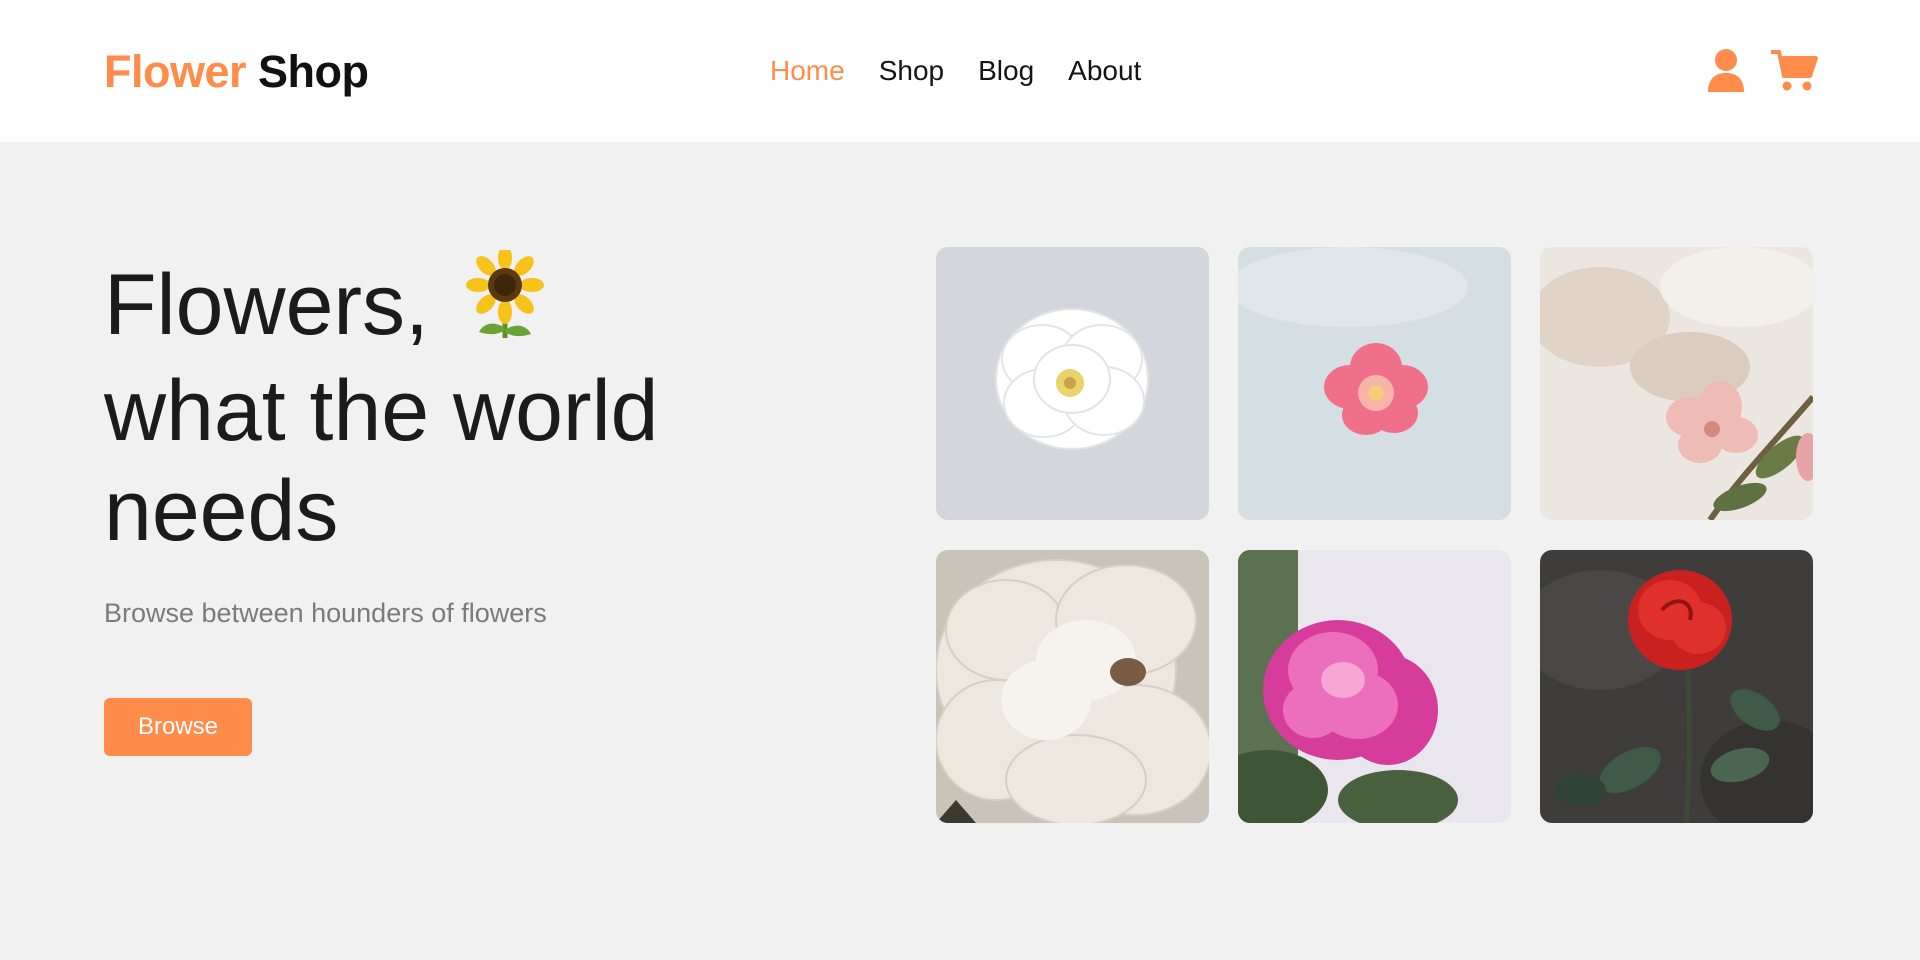 The height and width of the screenshot is (960, 1920). Describe the element at coordinates (1726, 72) in the screenshot. I see `user-icon` at that location.